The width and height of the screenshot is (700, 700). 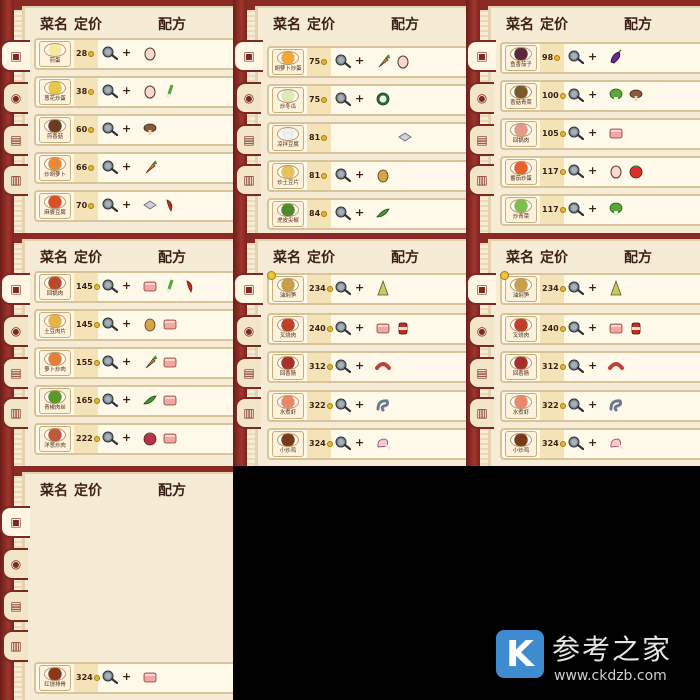 I want to click on recipe-row: 回锅肉 145 +, so click(x=133, y=287).